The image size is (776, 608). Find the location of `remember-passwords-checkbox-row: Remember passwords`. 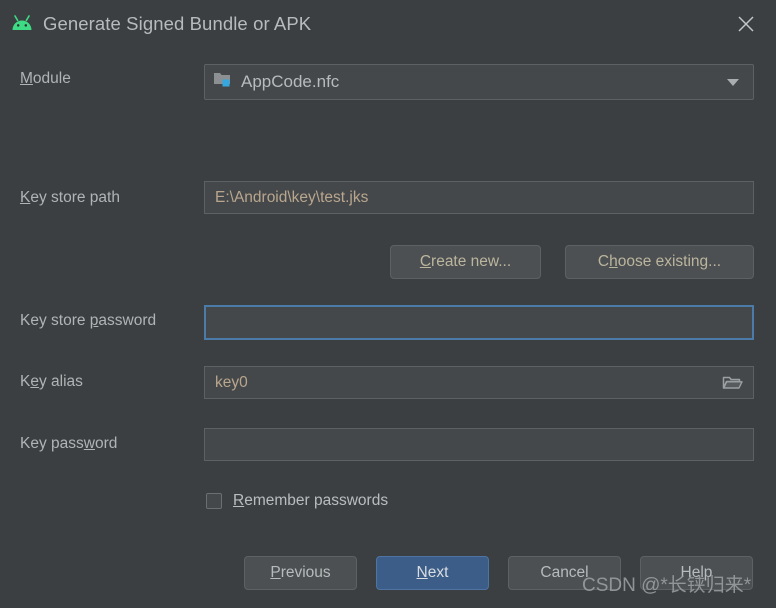

remember-passwords-checkbox-row: Remember passwords is located at coordinates (297, 501).